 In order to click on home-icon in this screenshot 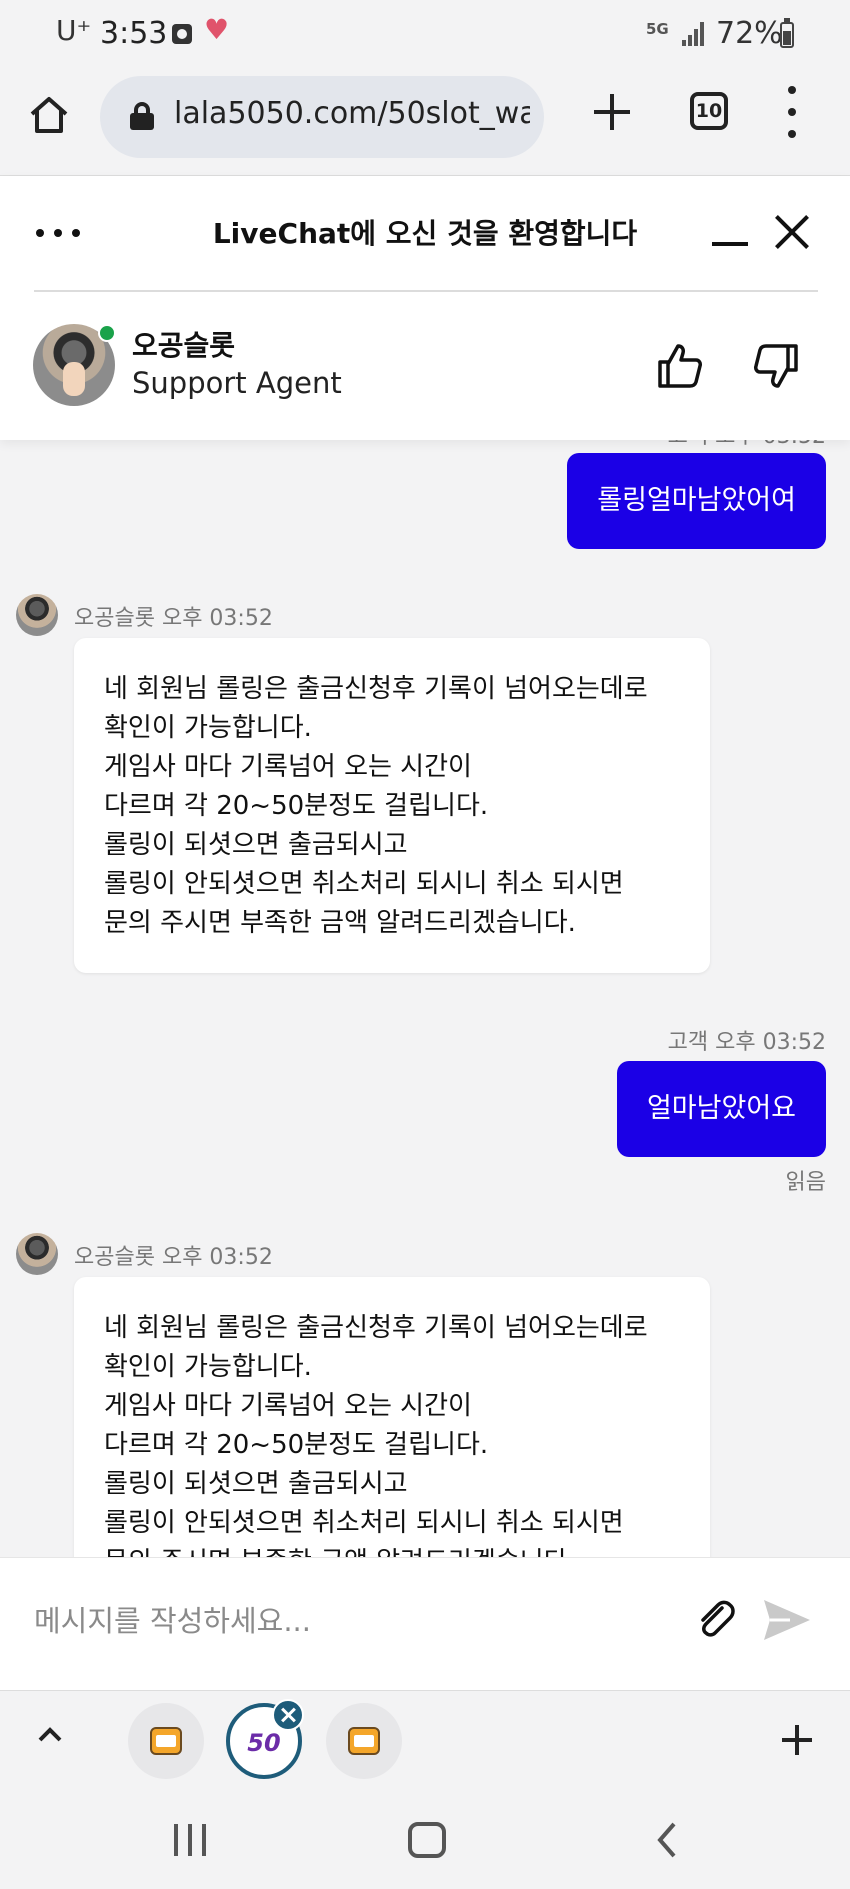, I will do `click(49, 115)`.